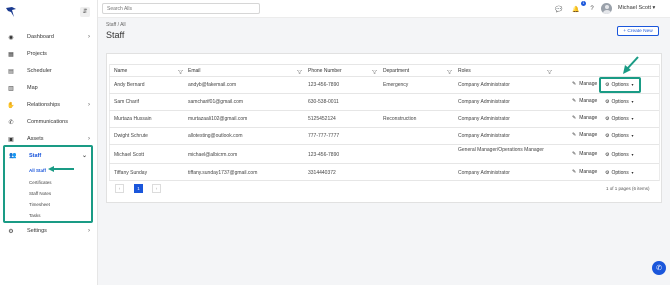  What do you see at coordinates (44, 105) in the screenshot?
I see `sidebar-item-label: Relationships` at bounding box center [44, 105].